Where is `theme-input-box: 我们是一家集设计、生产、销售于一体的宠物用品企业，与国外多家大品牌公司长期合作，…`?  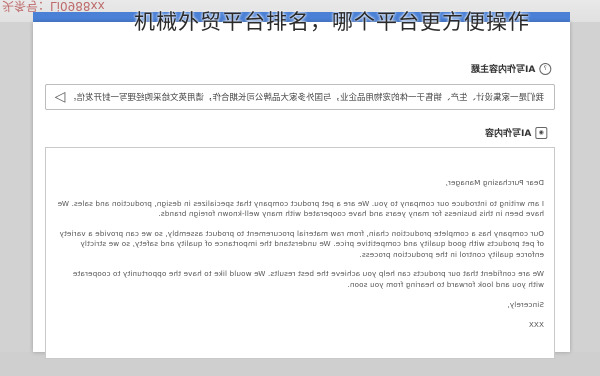 theme-input-box: 我们是一家集设计、生产、销售于一体的宠物用品企业，与国外多家大品牌公司长期合作，… is located at coordinates (300, 97).